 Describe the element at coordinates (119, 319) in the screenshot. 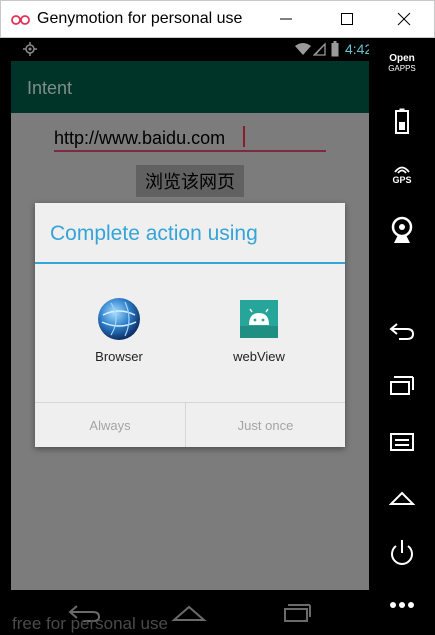

I see `browser-globe-icon` at that location.